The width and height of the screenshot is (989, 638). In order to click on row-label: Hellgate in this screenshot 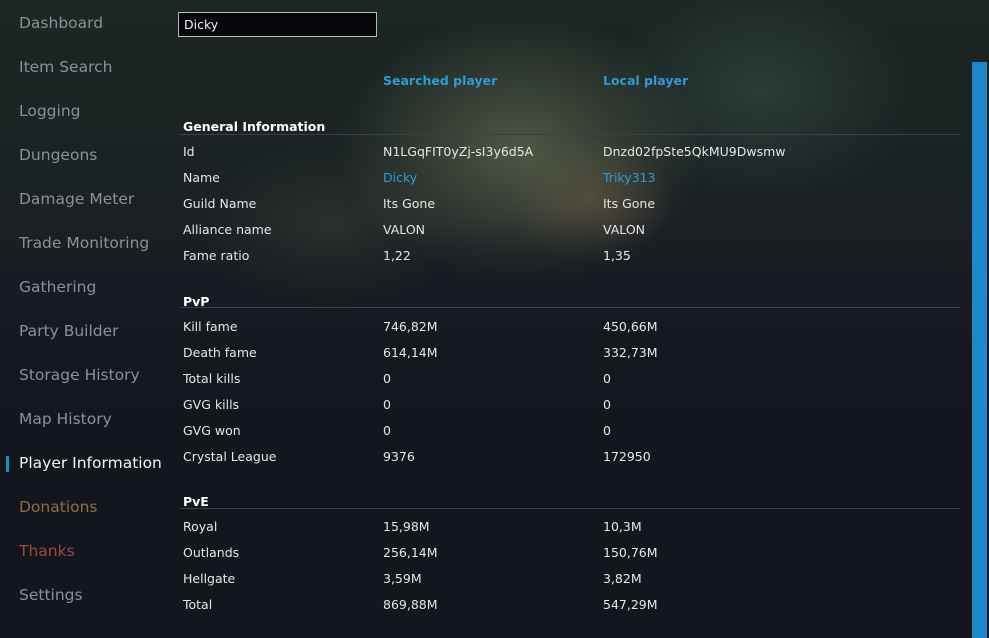, I will do `click(209, 578)`.